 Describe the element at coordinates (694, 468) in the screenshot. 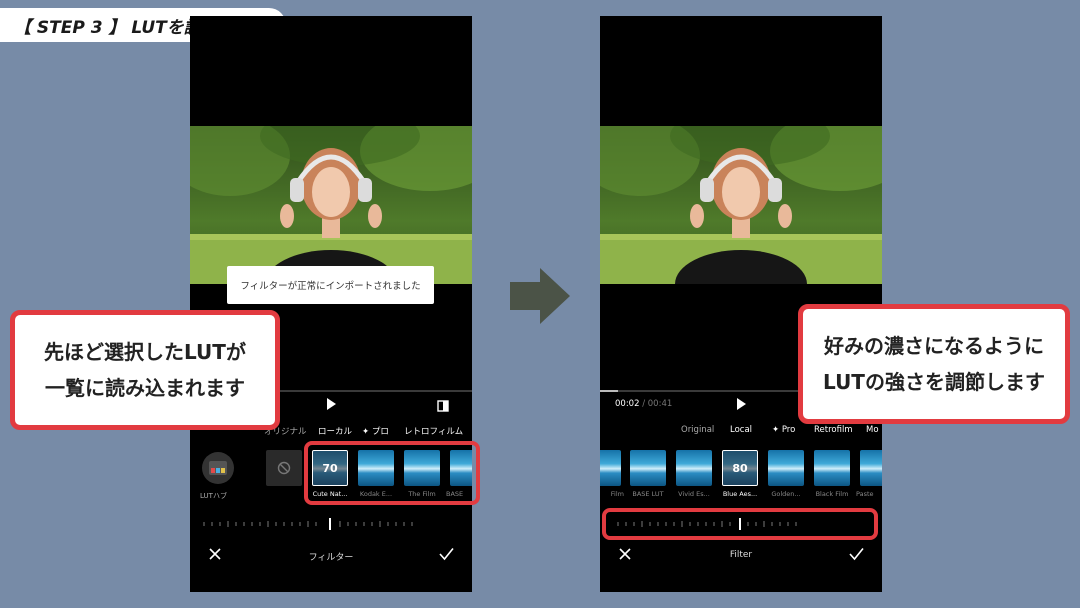

I see `filter-thumb-vivid` at that location.